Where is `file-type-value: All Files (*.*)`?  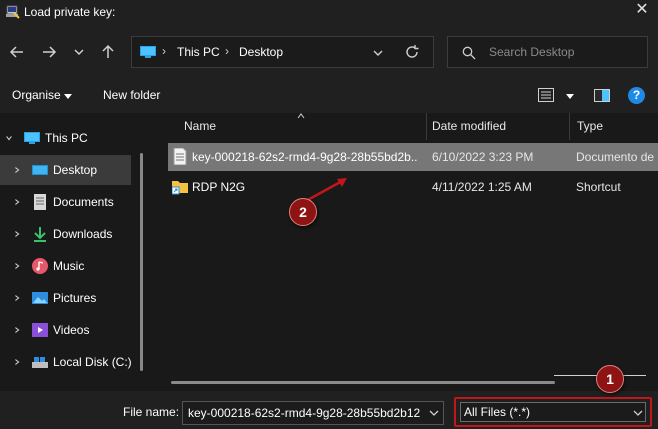 file-type-value: All Files (*.*) is located at coordinates (497, 412).